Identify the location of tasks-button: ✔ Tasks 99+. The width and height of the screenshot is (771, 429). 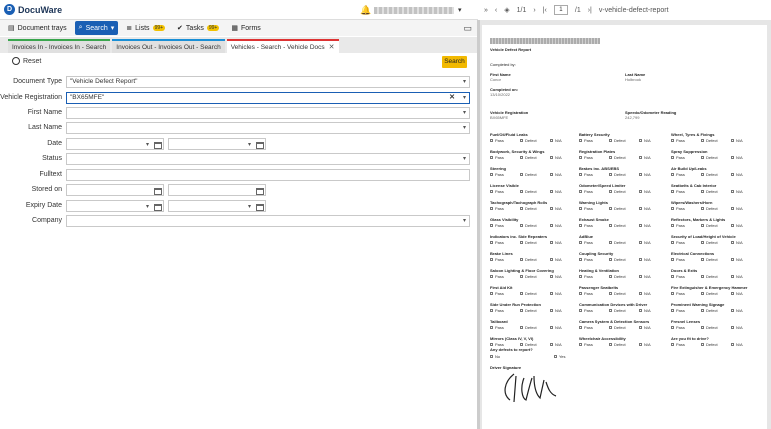
(198, 28).